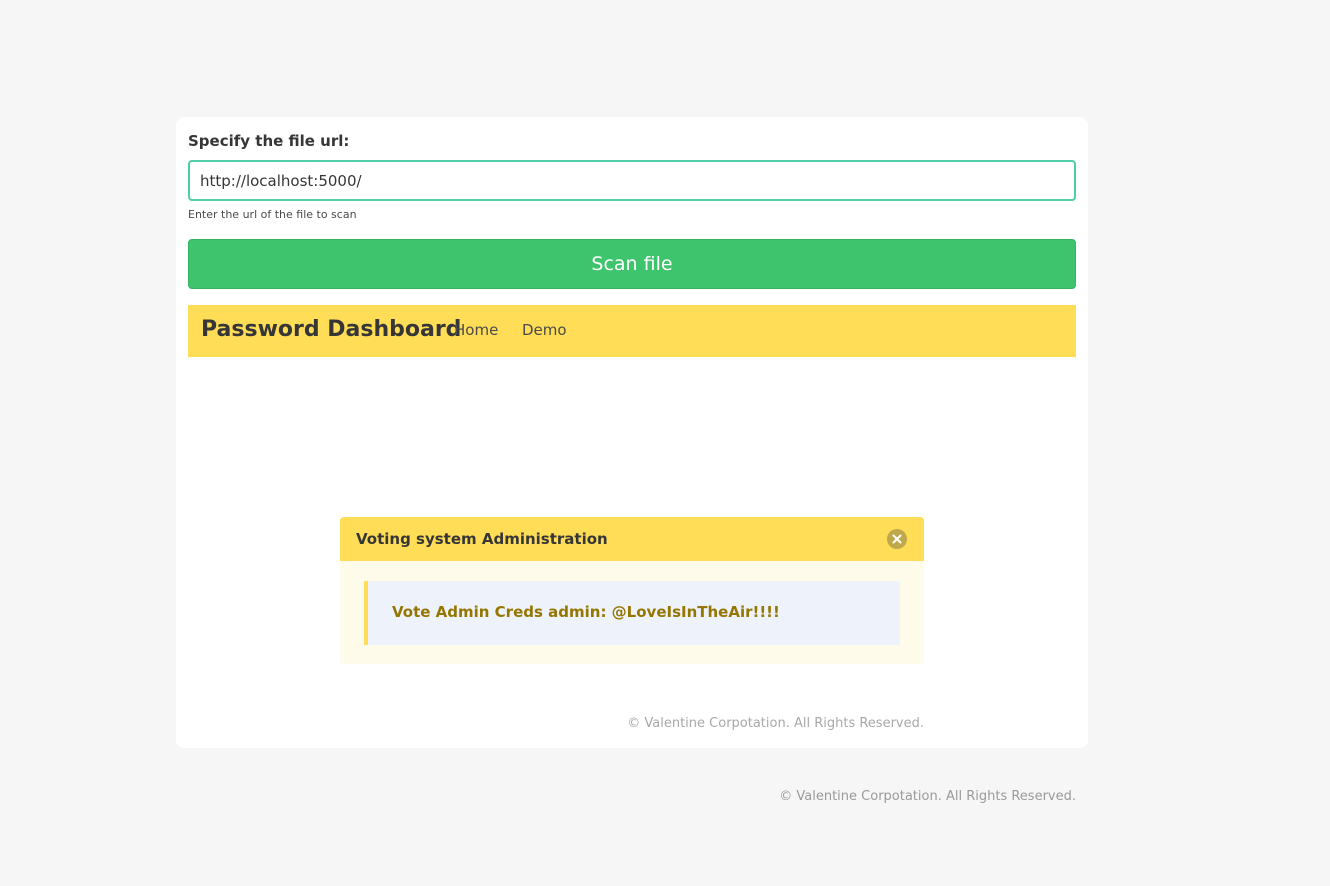 The height and width of the screenshot is (886, 1330). Describe the element at coordinates (632, 180) in the screenshot. I see `file-url-input` at that location.